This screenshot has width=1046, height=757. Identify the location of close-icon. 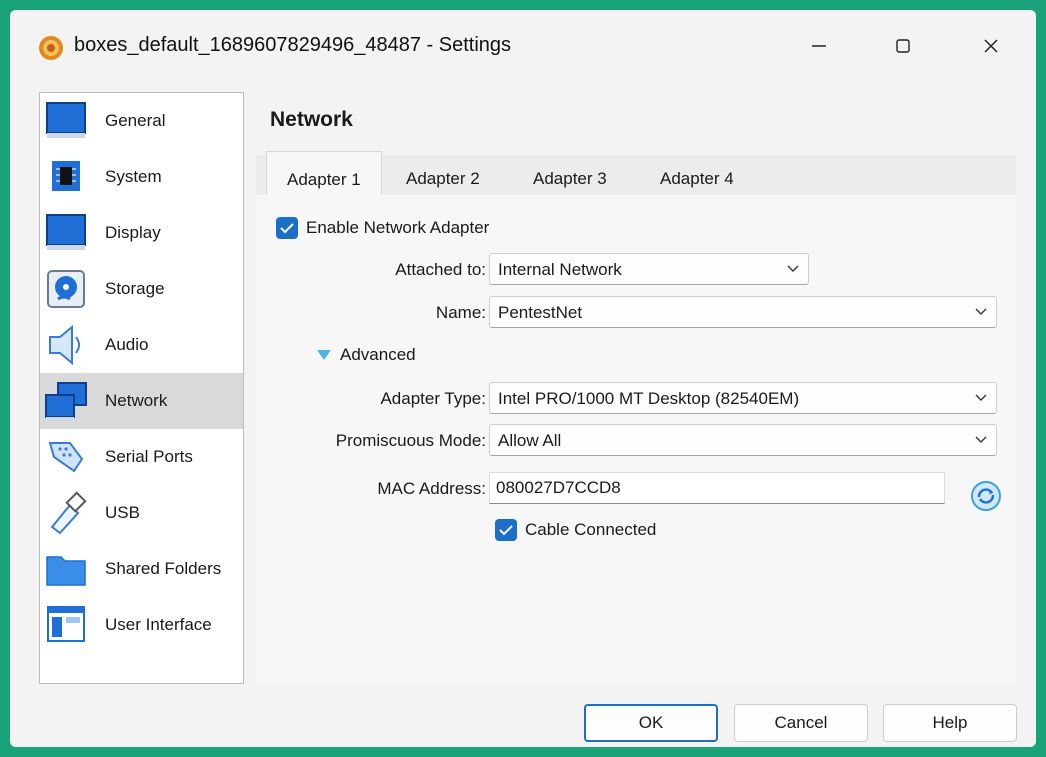
(991, 46).